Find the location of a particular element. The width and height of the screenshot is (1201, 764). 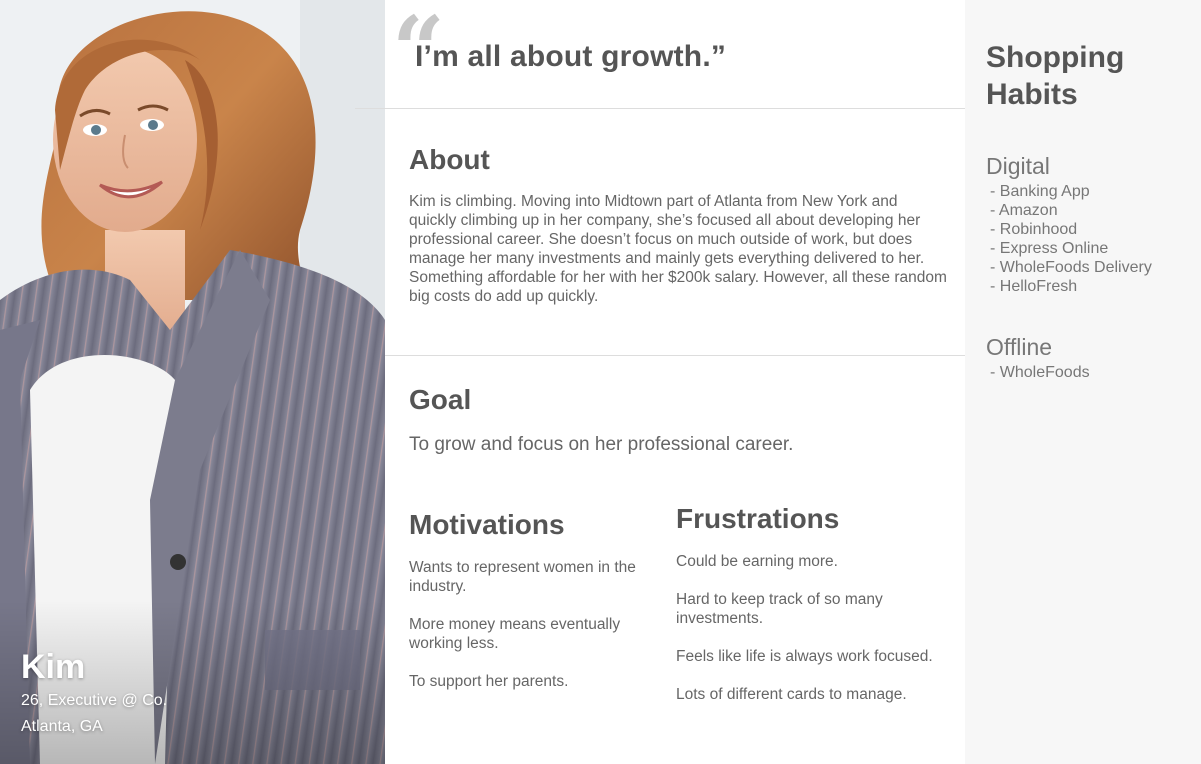

list-item: Lots of different cards to manage. is located at coordinates (791, 694).